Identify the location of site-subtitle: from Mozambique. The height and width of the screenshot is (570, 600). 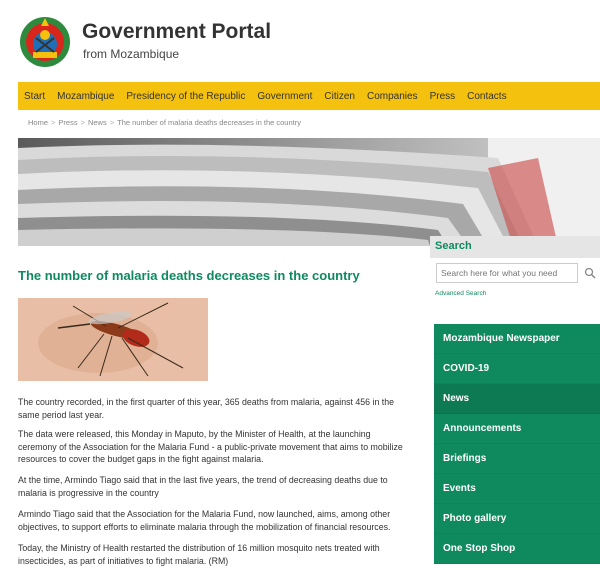
(131, 54).